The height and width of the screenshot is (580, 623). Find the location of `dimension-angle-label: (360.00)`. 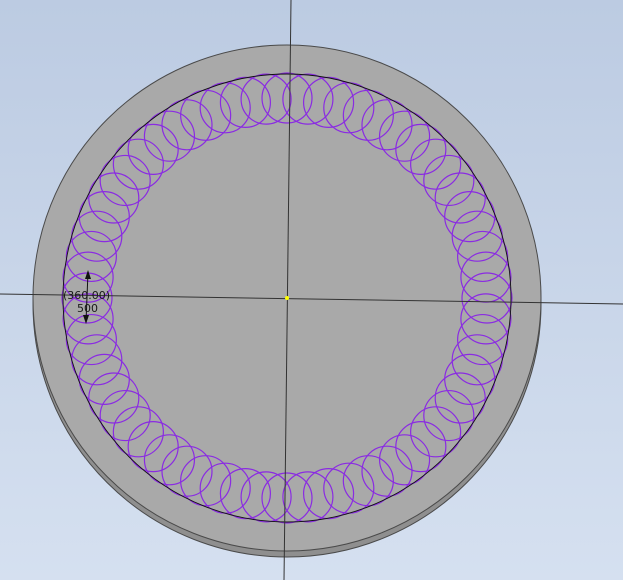

dimension-angle-label: (360.00) is located at coordinates (86, 295).